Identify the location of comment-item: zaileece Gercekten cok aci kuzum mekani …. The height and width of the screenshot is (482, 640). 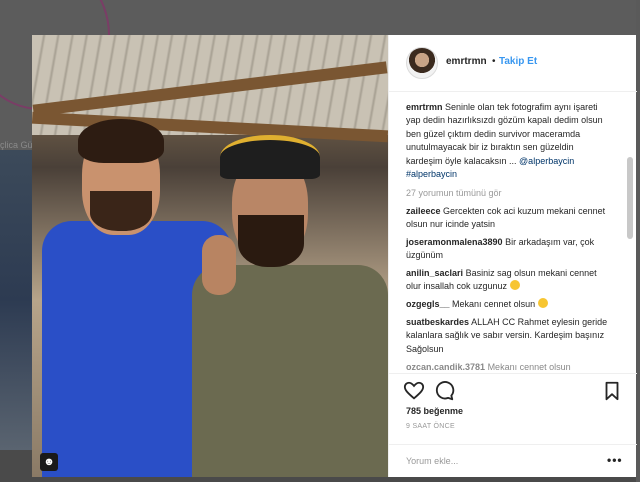
(509, 218).